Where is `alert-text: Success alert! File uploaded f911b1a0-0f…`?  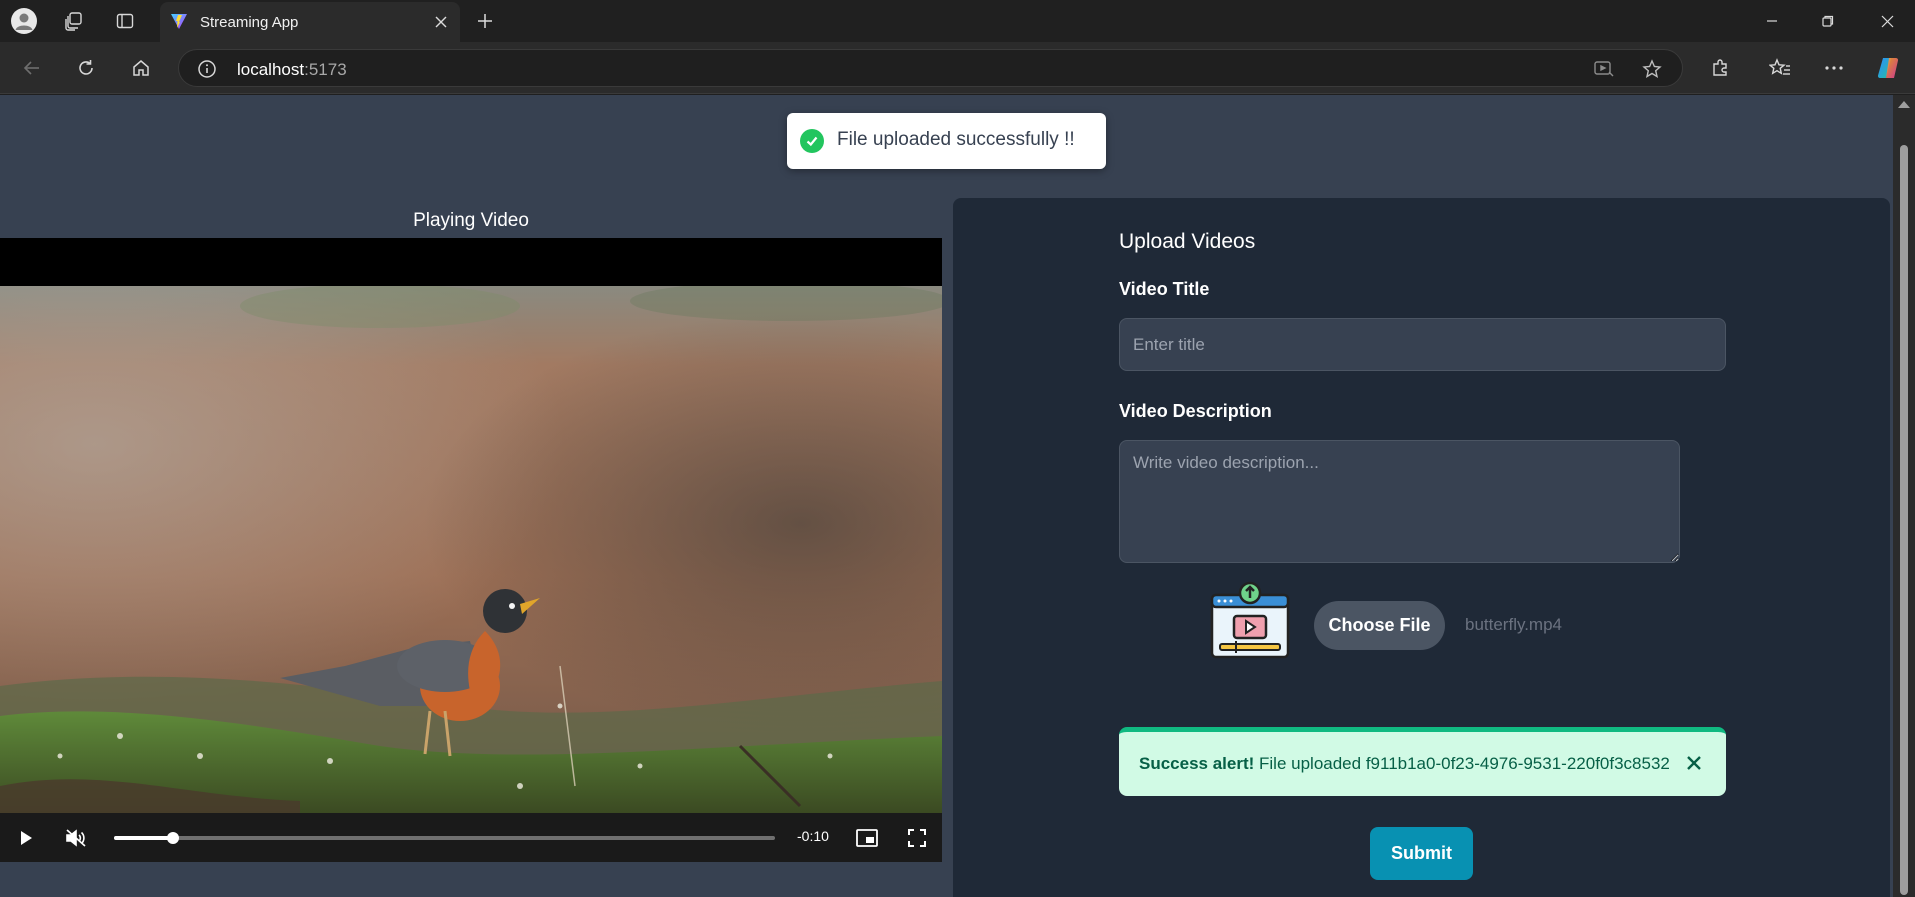
alert-text: Success alert! File uploaded f911b1a0-0f… is located at coordinates (1404, 764).